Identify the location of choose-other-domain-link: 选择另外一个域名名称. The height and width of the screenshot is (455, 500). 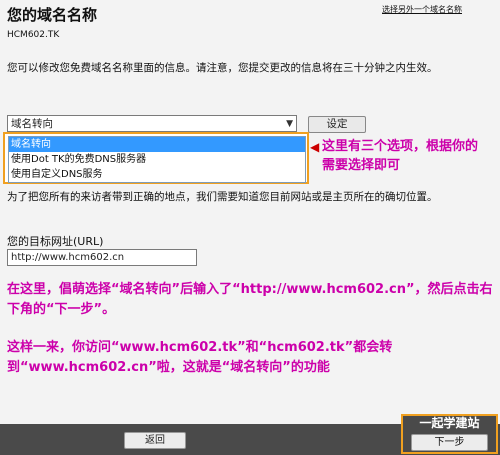
(422, 9).